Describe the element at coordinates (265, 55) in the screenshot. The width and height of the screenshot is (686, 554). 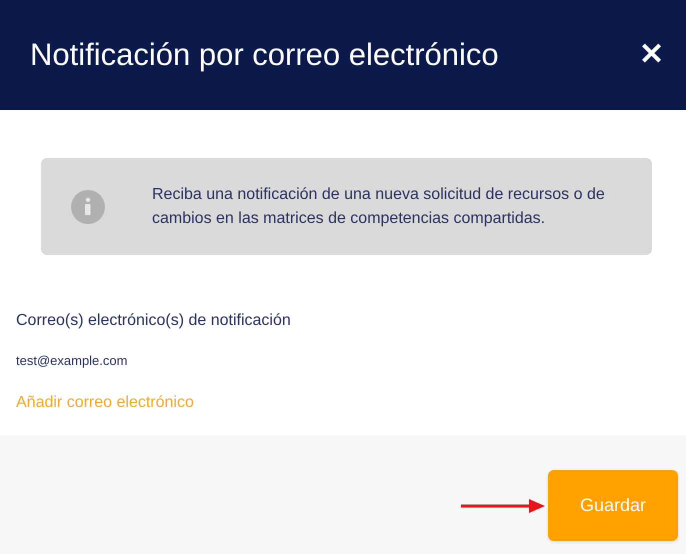
I see `dialog-title: Notificación por correo electrónico` at that location.